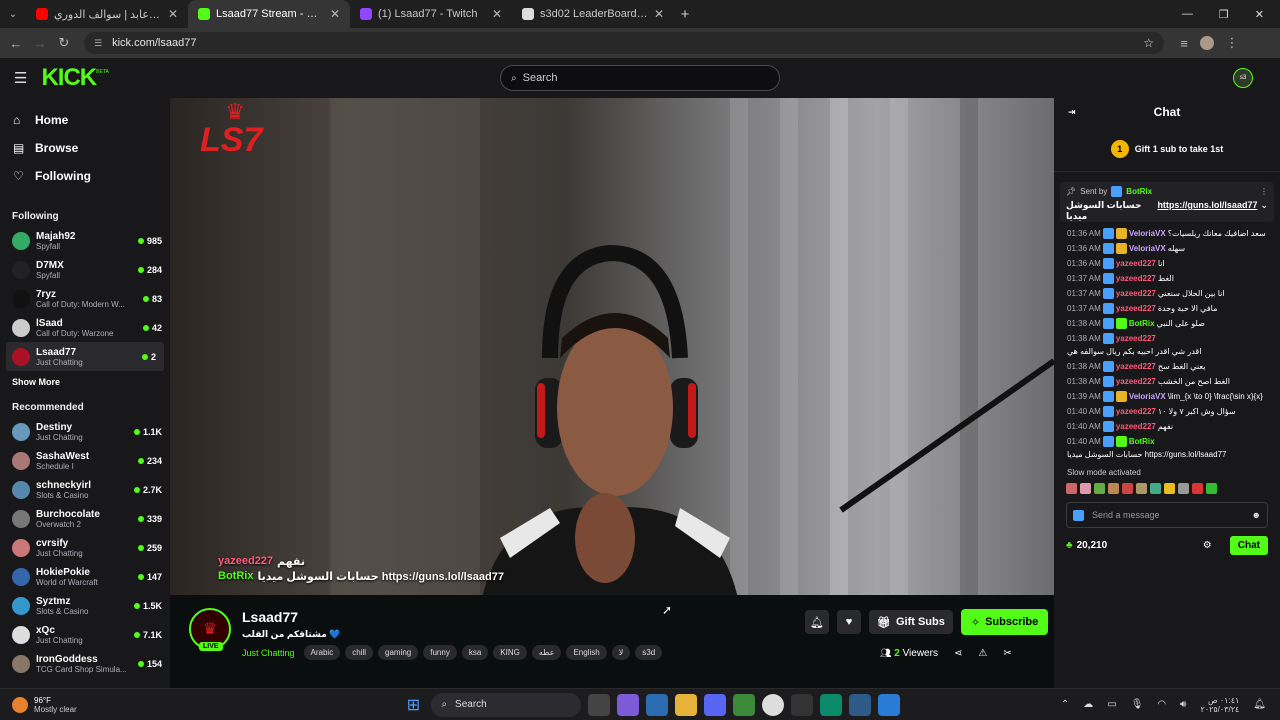 This screenshot has height=720, width=1280. What do you see at coordinates (1142, 323) in the screenshot?
I see `chat-username: BotRix` at bounding box center [1142, 323].